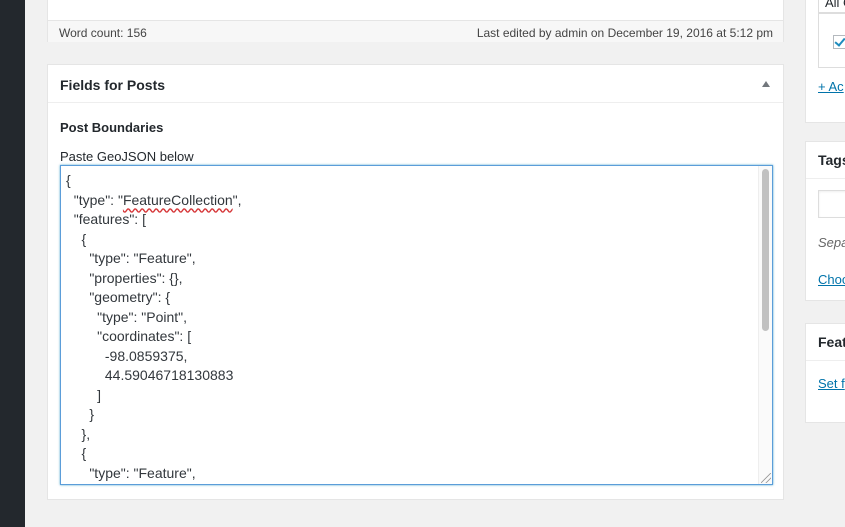  I want to click on categories-box: All C + Ac, so click(825, 61).